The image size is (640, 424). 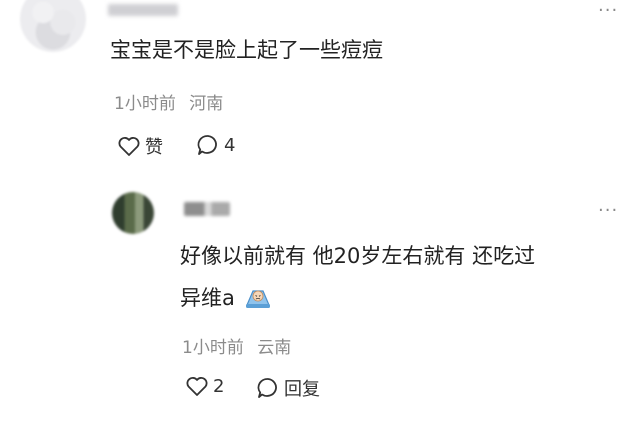 What do you see at coordinates (133, 213) in the screenshot?
I see `replier-avatar` at bounding box center [133, 213].